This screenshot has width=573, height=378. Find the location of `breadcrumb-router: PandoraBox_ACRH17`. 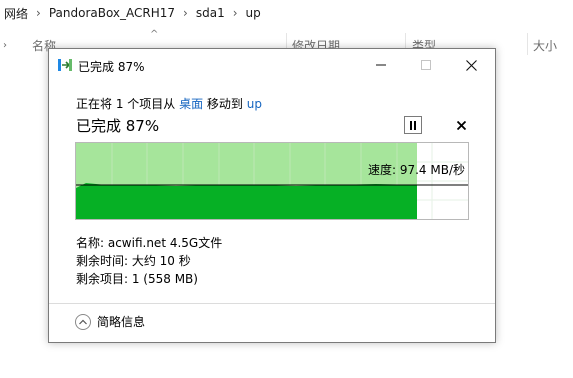

breadcrumb-router: PandoraBox_ACRH17 is located at coordinates (112, 13).